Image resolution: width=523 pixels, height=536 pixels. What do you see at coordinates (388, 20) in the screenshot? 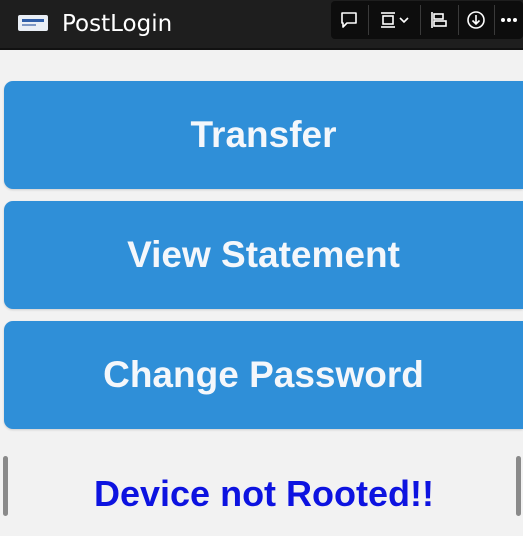
I see `frame-icon` at bounding box center [388, 20].